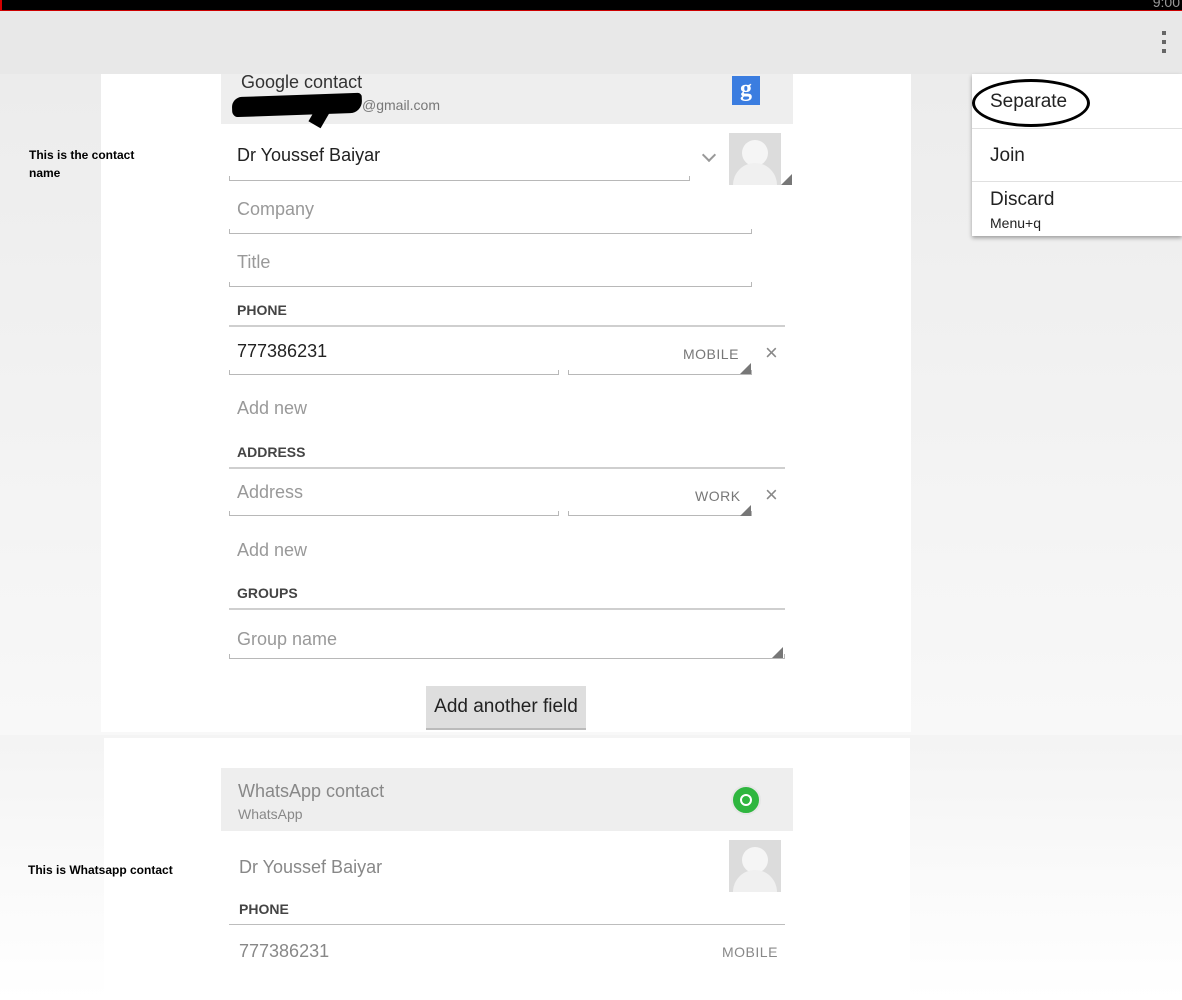 Image resolution: width=1182 pixels, height=1000 pixels. What do you see at coordinates (253, 262) in the screenshot?
I see `title-input: Title` at bounding box center [253, 262].